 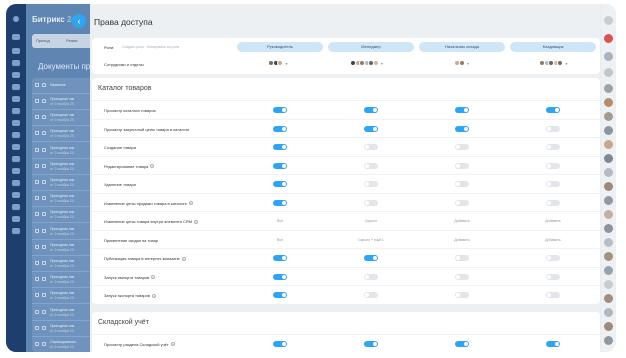 I want to click on list-item: Оприходования от 2 ноября 20, so click(x=64, y=344).